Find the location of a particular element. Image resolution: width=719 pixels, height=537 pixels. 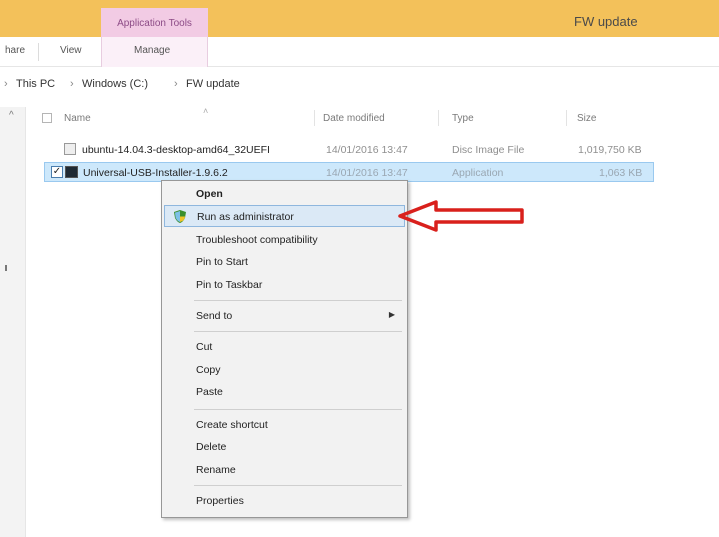

sort-indicator-icon: ˄ is located at coordinates (206, 111).